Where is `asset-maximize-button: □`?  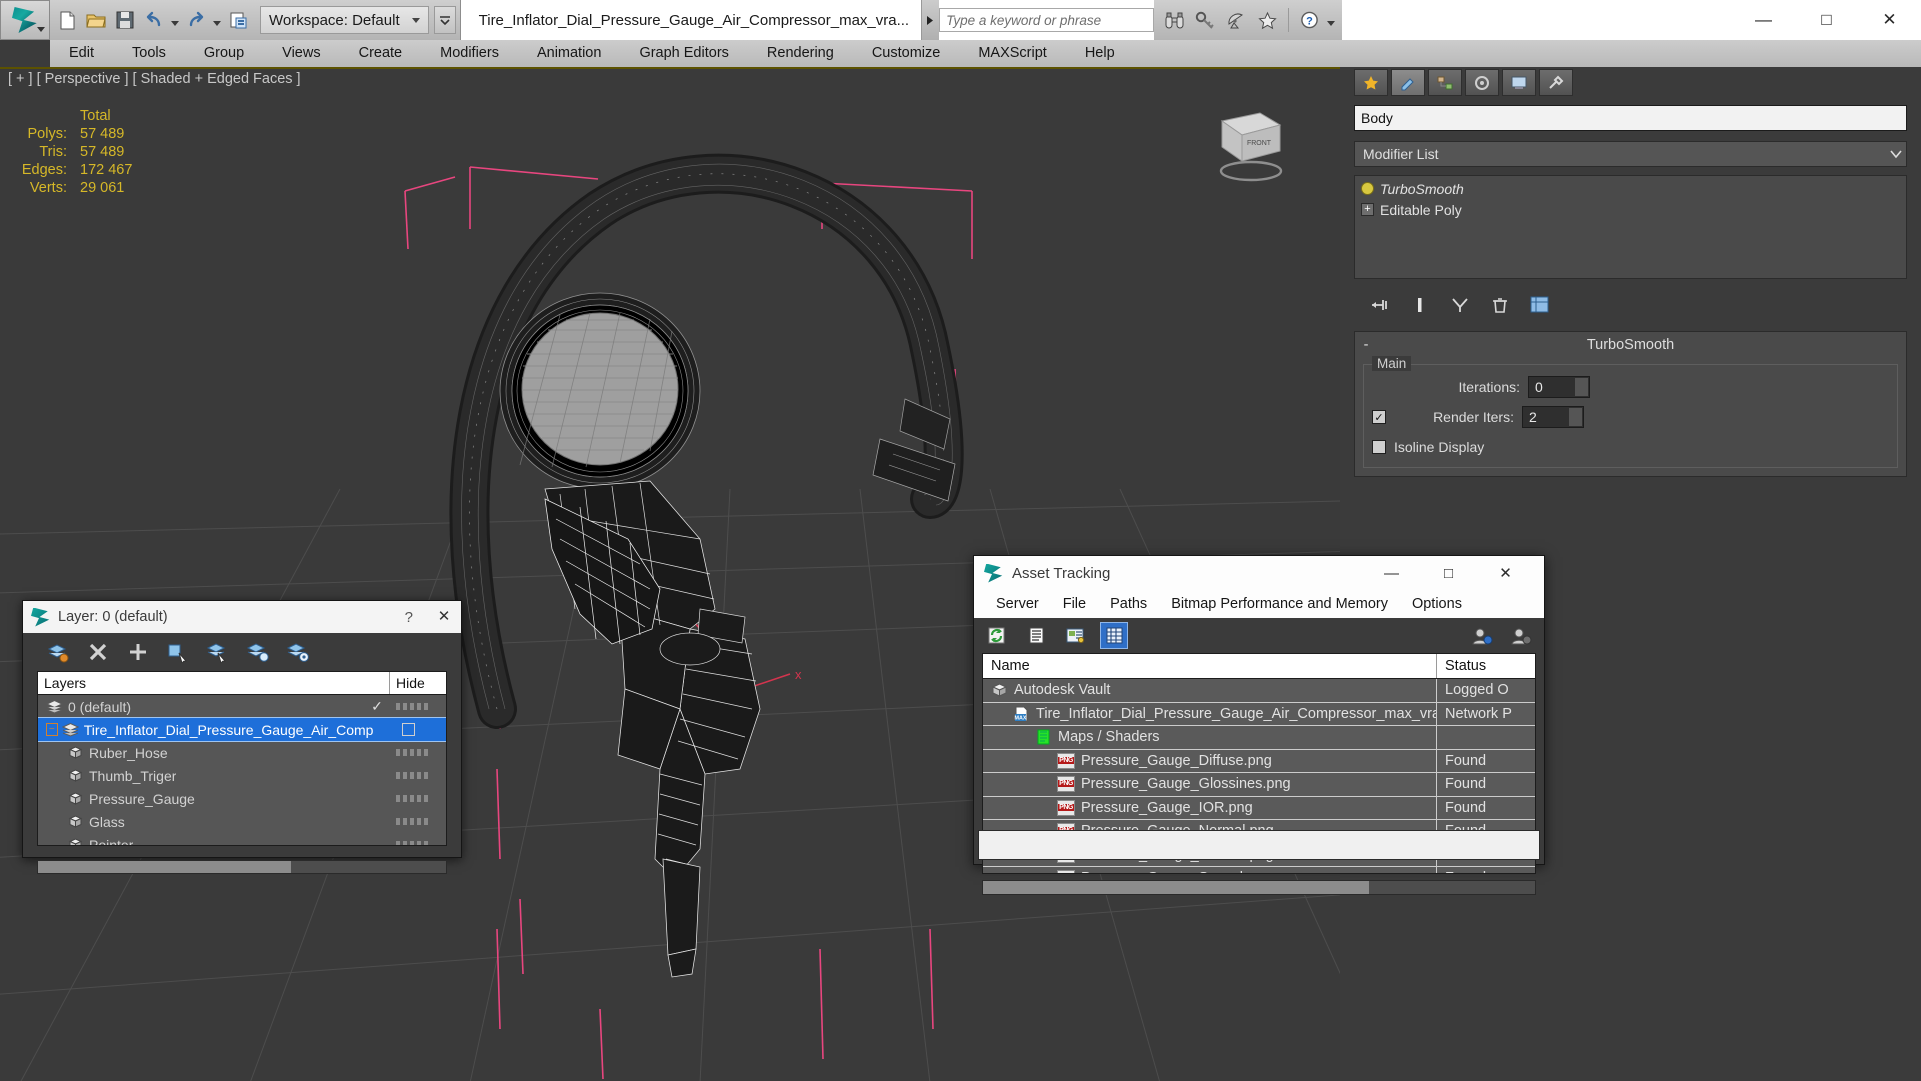
asset-maximize-button: □ is located at coordinates (1448, 573).